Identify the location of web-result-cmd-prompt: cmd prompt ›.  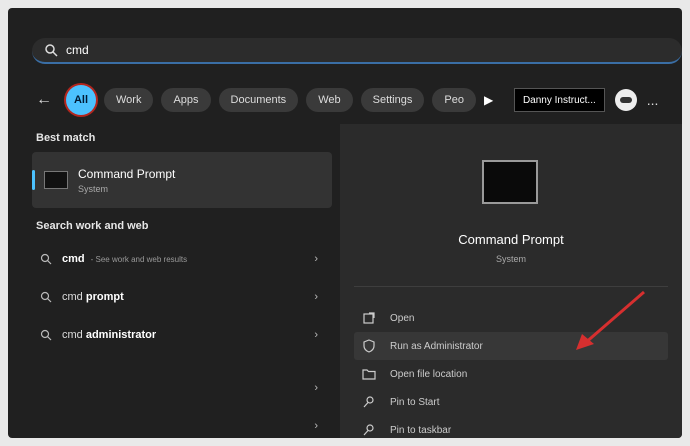
(182, 297).